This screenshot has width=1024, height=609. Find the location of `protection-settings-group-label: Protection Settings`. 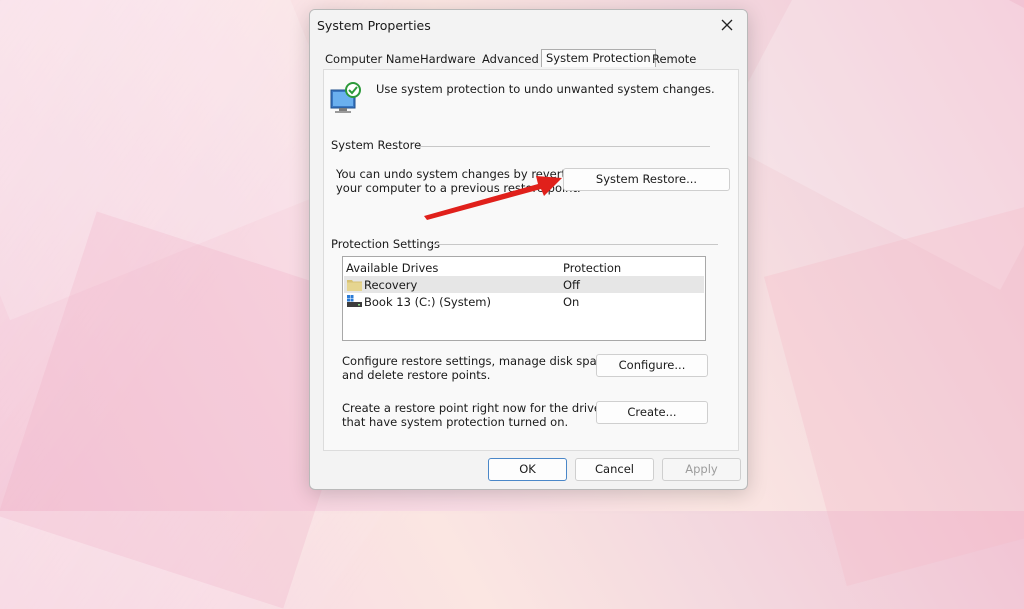

protection-settings-group-label: Protection Settings is located at coordinates (388, 244).